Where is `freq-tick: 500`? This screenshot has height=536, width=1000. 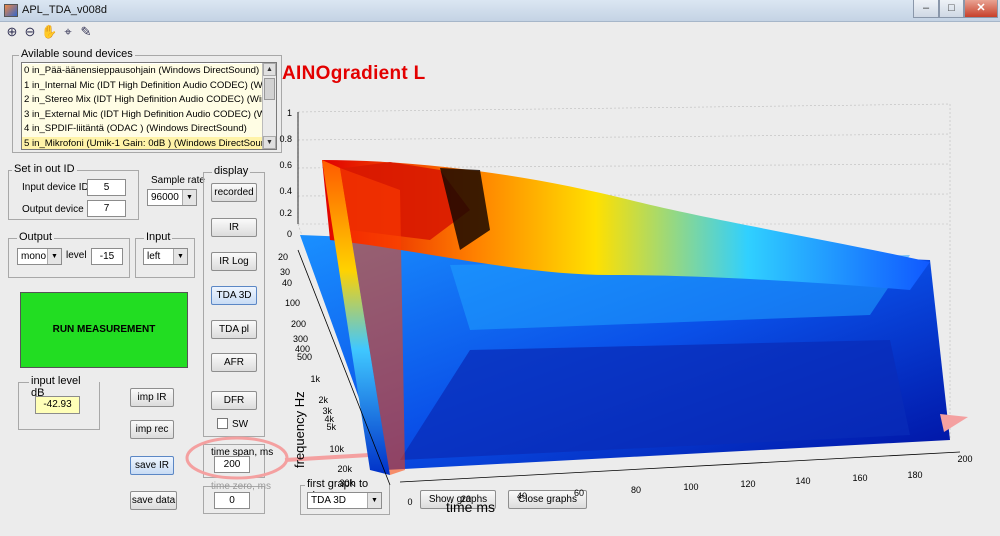 freq-tick: 500 is located at coordinates (304, 357).